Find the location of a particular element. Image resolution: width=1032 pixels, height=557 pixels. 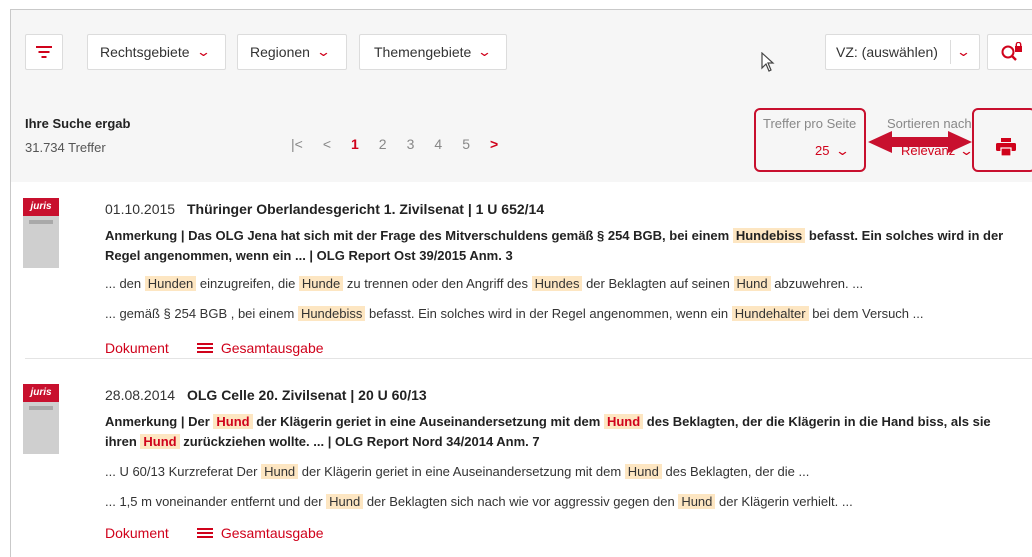

text-segment: ... 1,5 m voneinander entfernt und der is located at coordinates (216, 501).